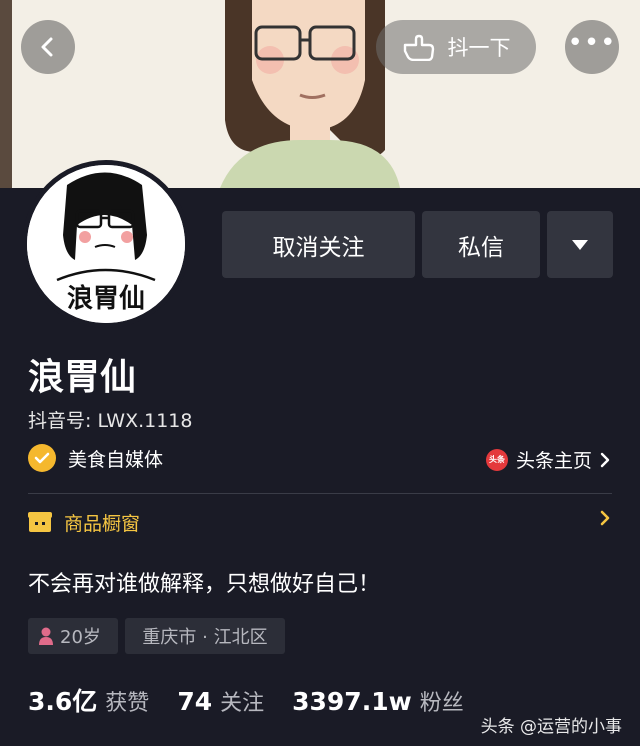 This screenshot has height=746, width=640. What do you see at coordinates (479, 48) in the screenshot?
I see `shake-label: 抖一下` at bounding box center [479, 48].